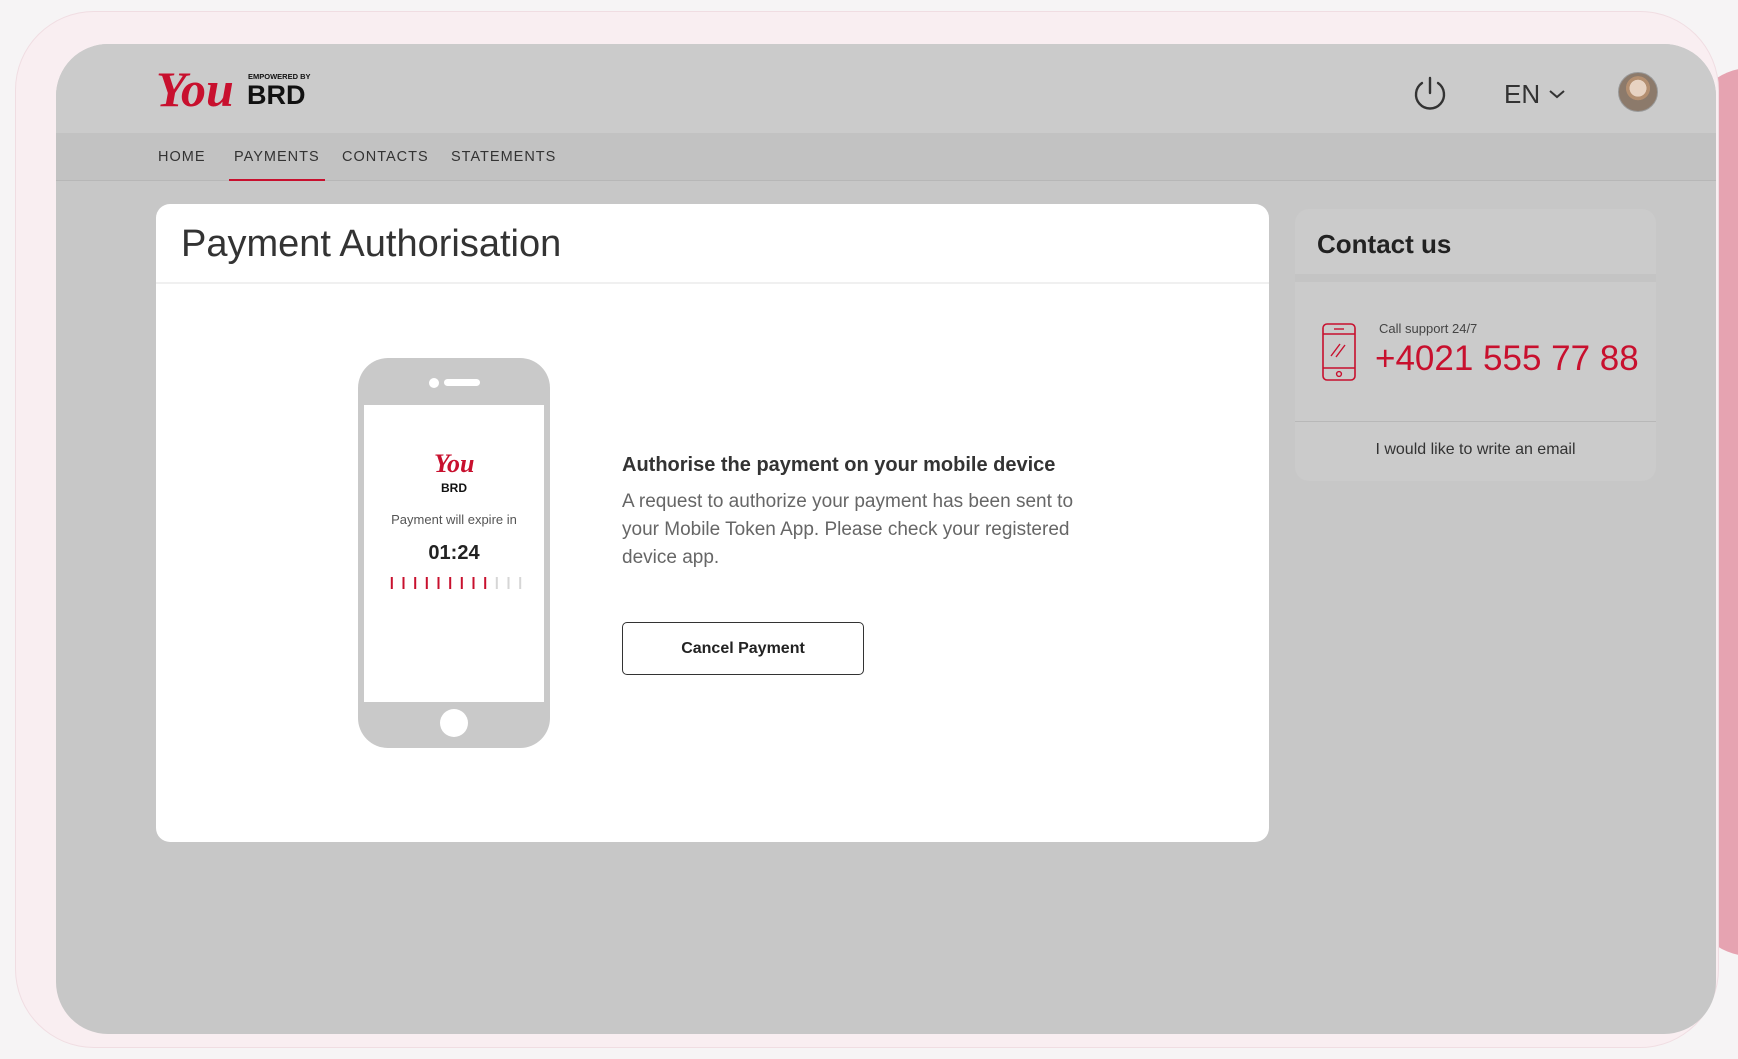 The image size is (1738, 1059). I want to click on language-select: EN, so click(1535, 94).